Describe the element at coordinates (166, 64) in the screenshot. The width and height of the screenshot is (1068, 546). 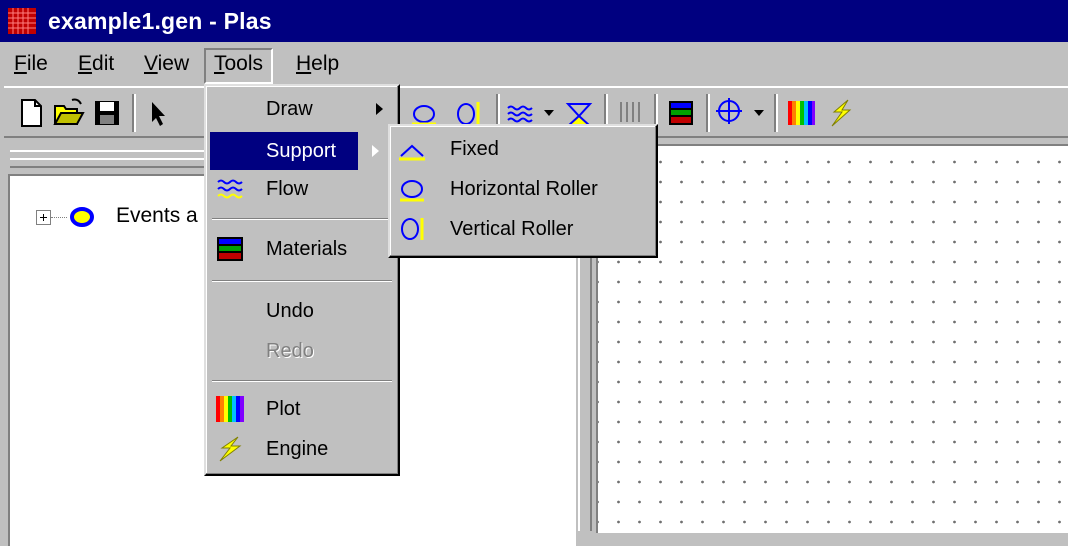
I see `menu-view: View` at that location.